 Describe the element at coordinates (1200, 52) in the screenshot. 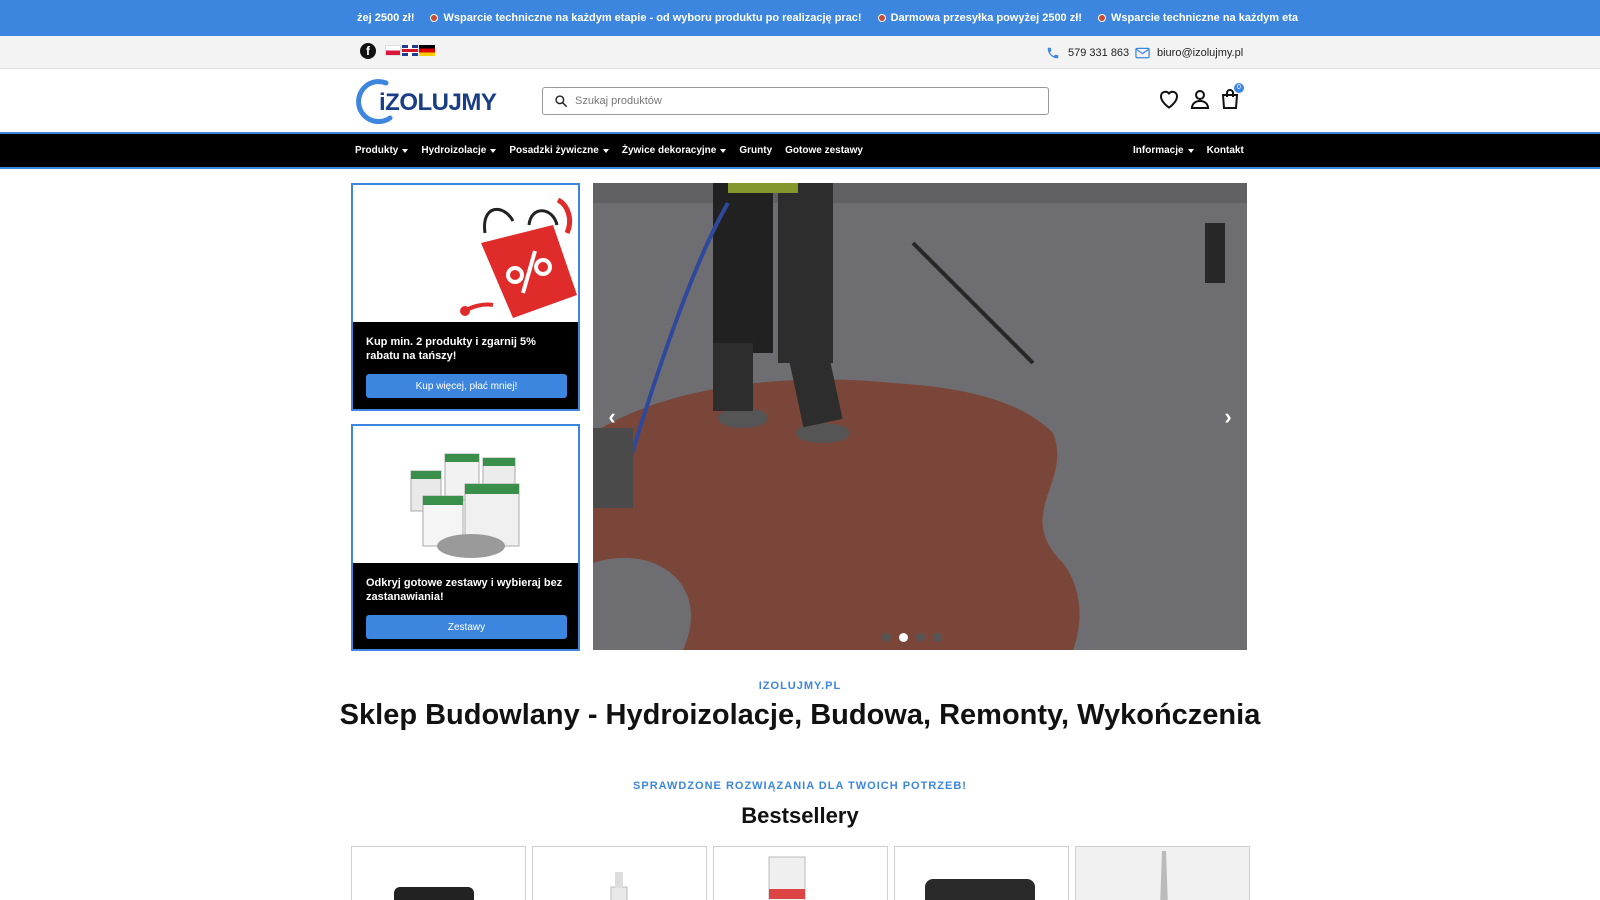

I see `email-address: biuro@izolujmy.pl` at that location.